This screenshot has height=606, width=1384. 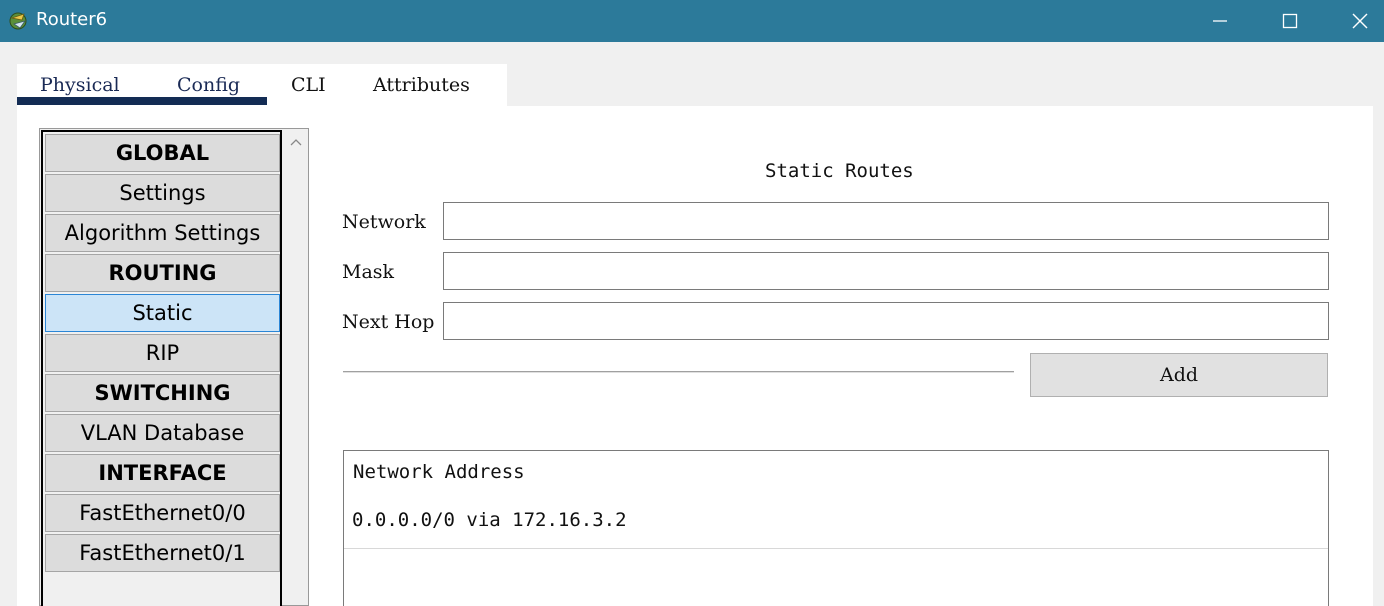 I want to click on tab-config: Config, so click(x=208, y=85).